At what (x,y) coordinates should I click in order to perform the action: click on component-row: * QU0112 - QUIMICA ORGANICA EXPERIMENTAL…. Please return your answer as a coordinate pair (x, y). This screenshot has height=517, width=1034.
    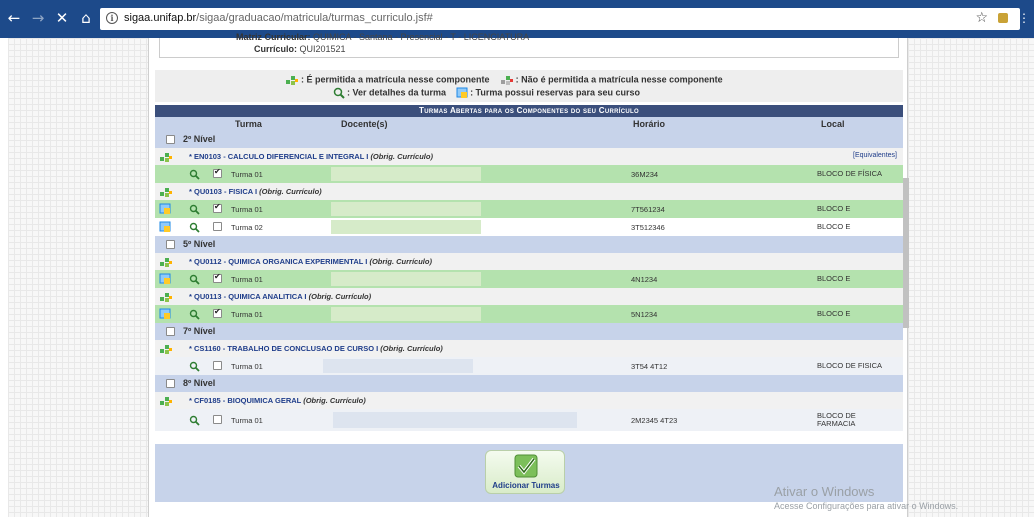
    Looking at the image, I should click on (529, 261).